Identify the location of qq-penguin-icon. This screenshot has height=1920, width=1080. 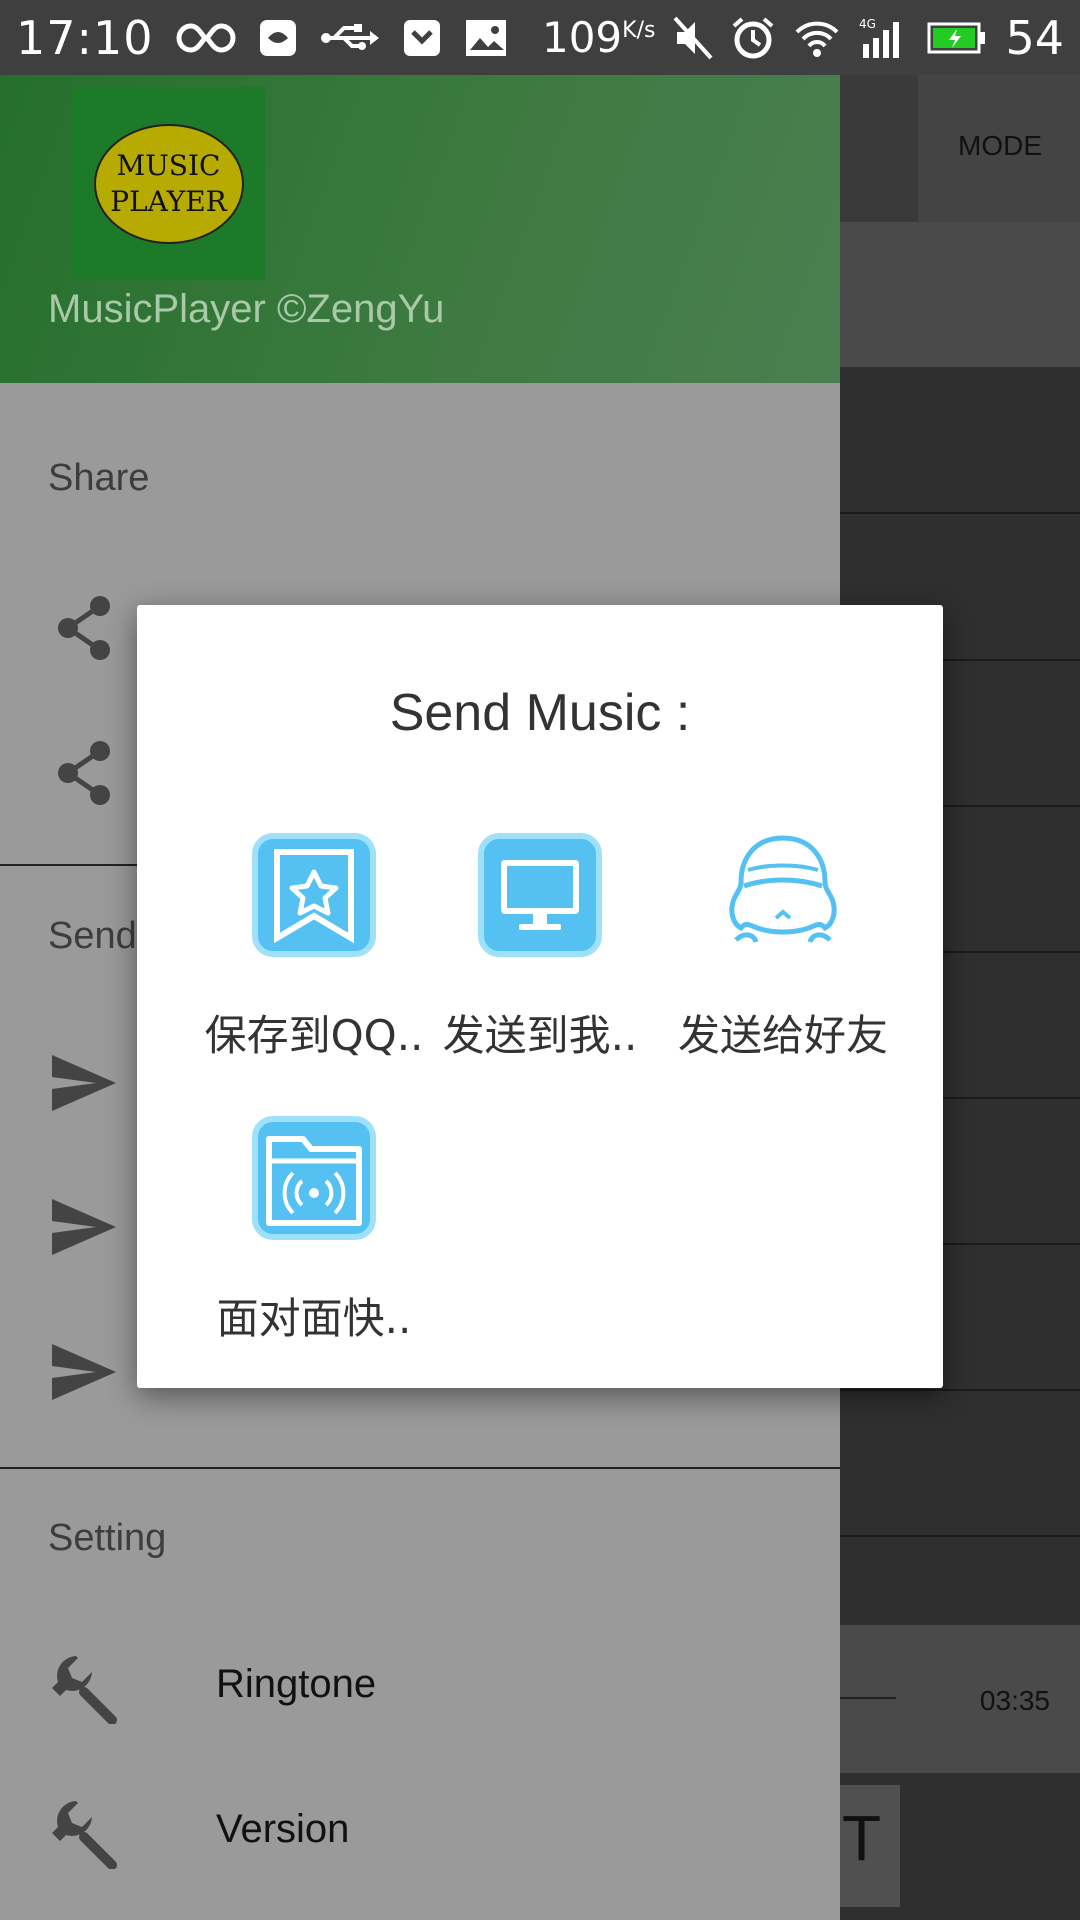
(783, 889).